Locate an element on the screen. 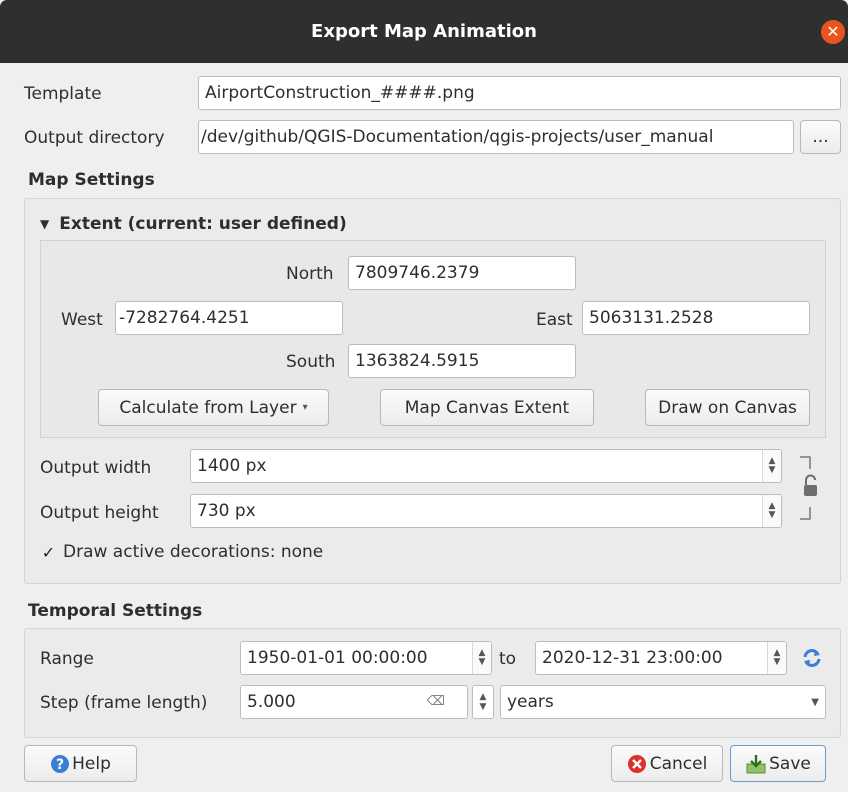  output-directory-label: Output directory is located at coordinates (94, 138).